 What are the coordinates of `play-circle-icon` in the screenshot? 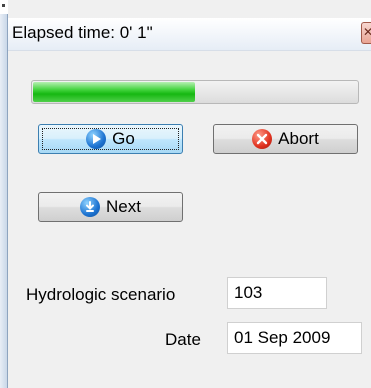 It's located at (96, 139).